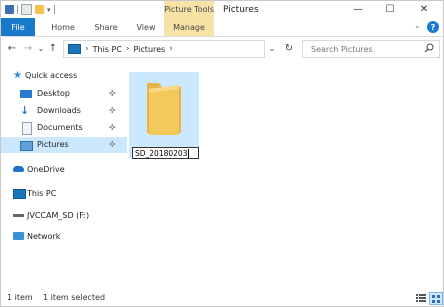  What do you see at coordinates (424, 9) in the screenshot?
I see `close-button: ✕` at bounding box center [424, 9].